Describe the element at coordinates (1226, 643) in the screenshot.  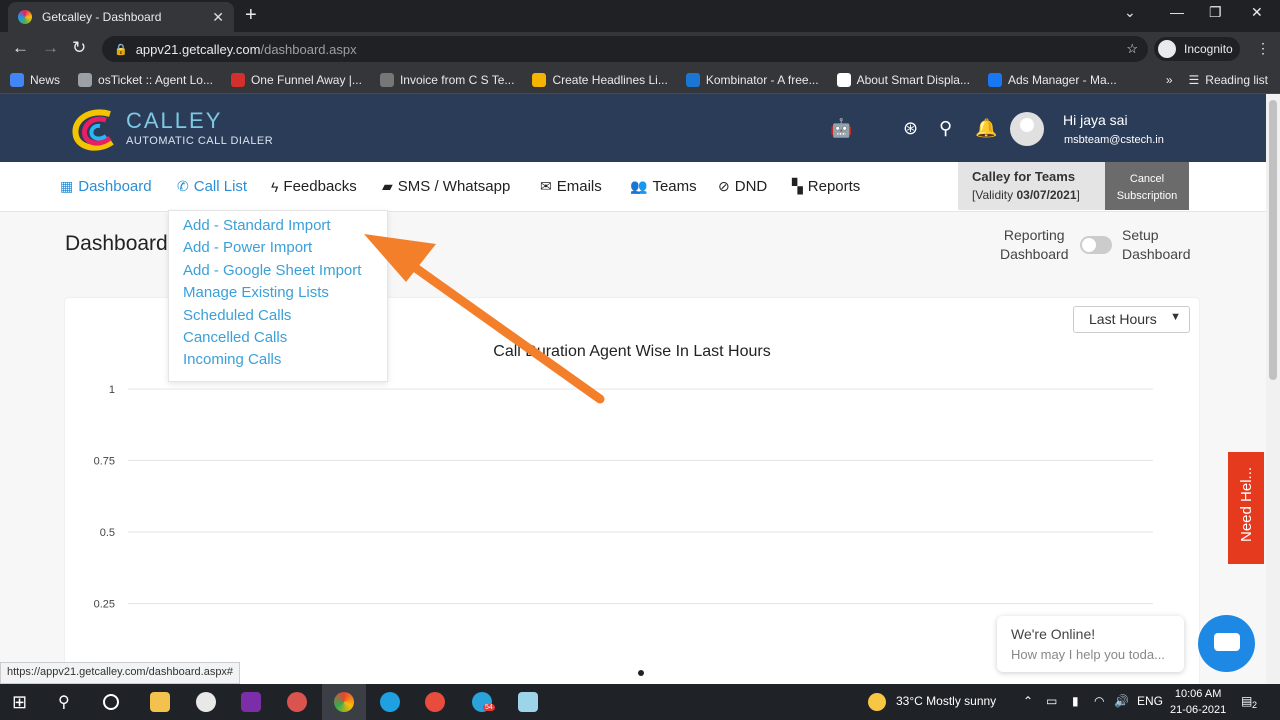
I see `chat-launcher-icon` at that location.